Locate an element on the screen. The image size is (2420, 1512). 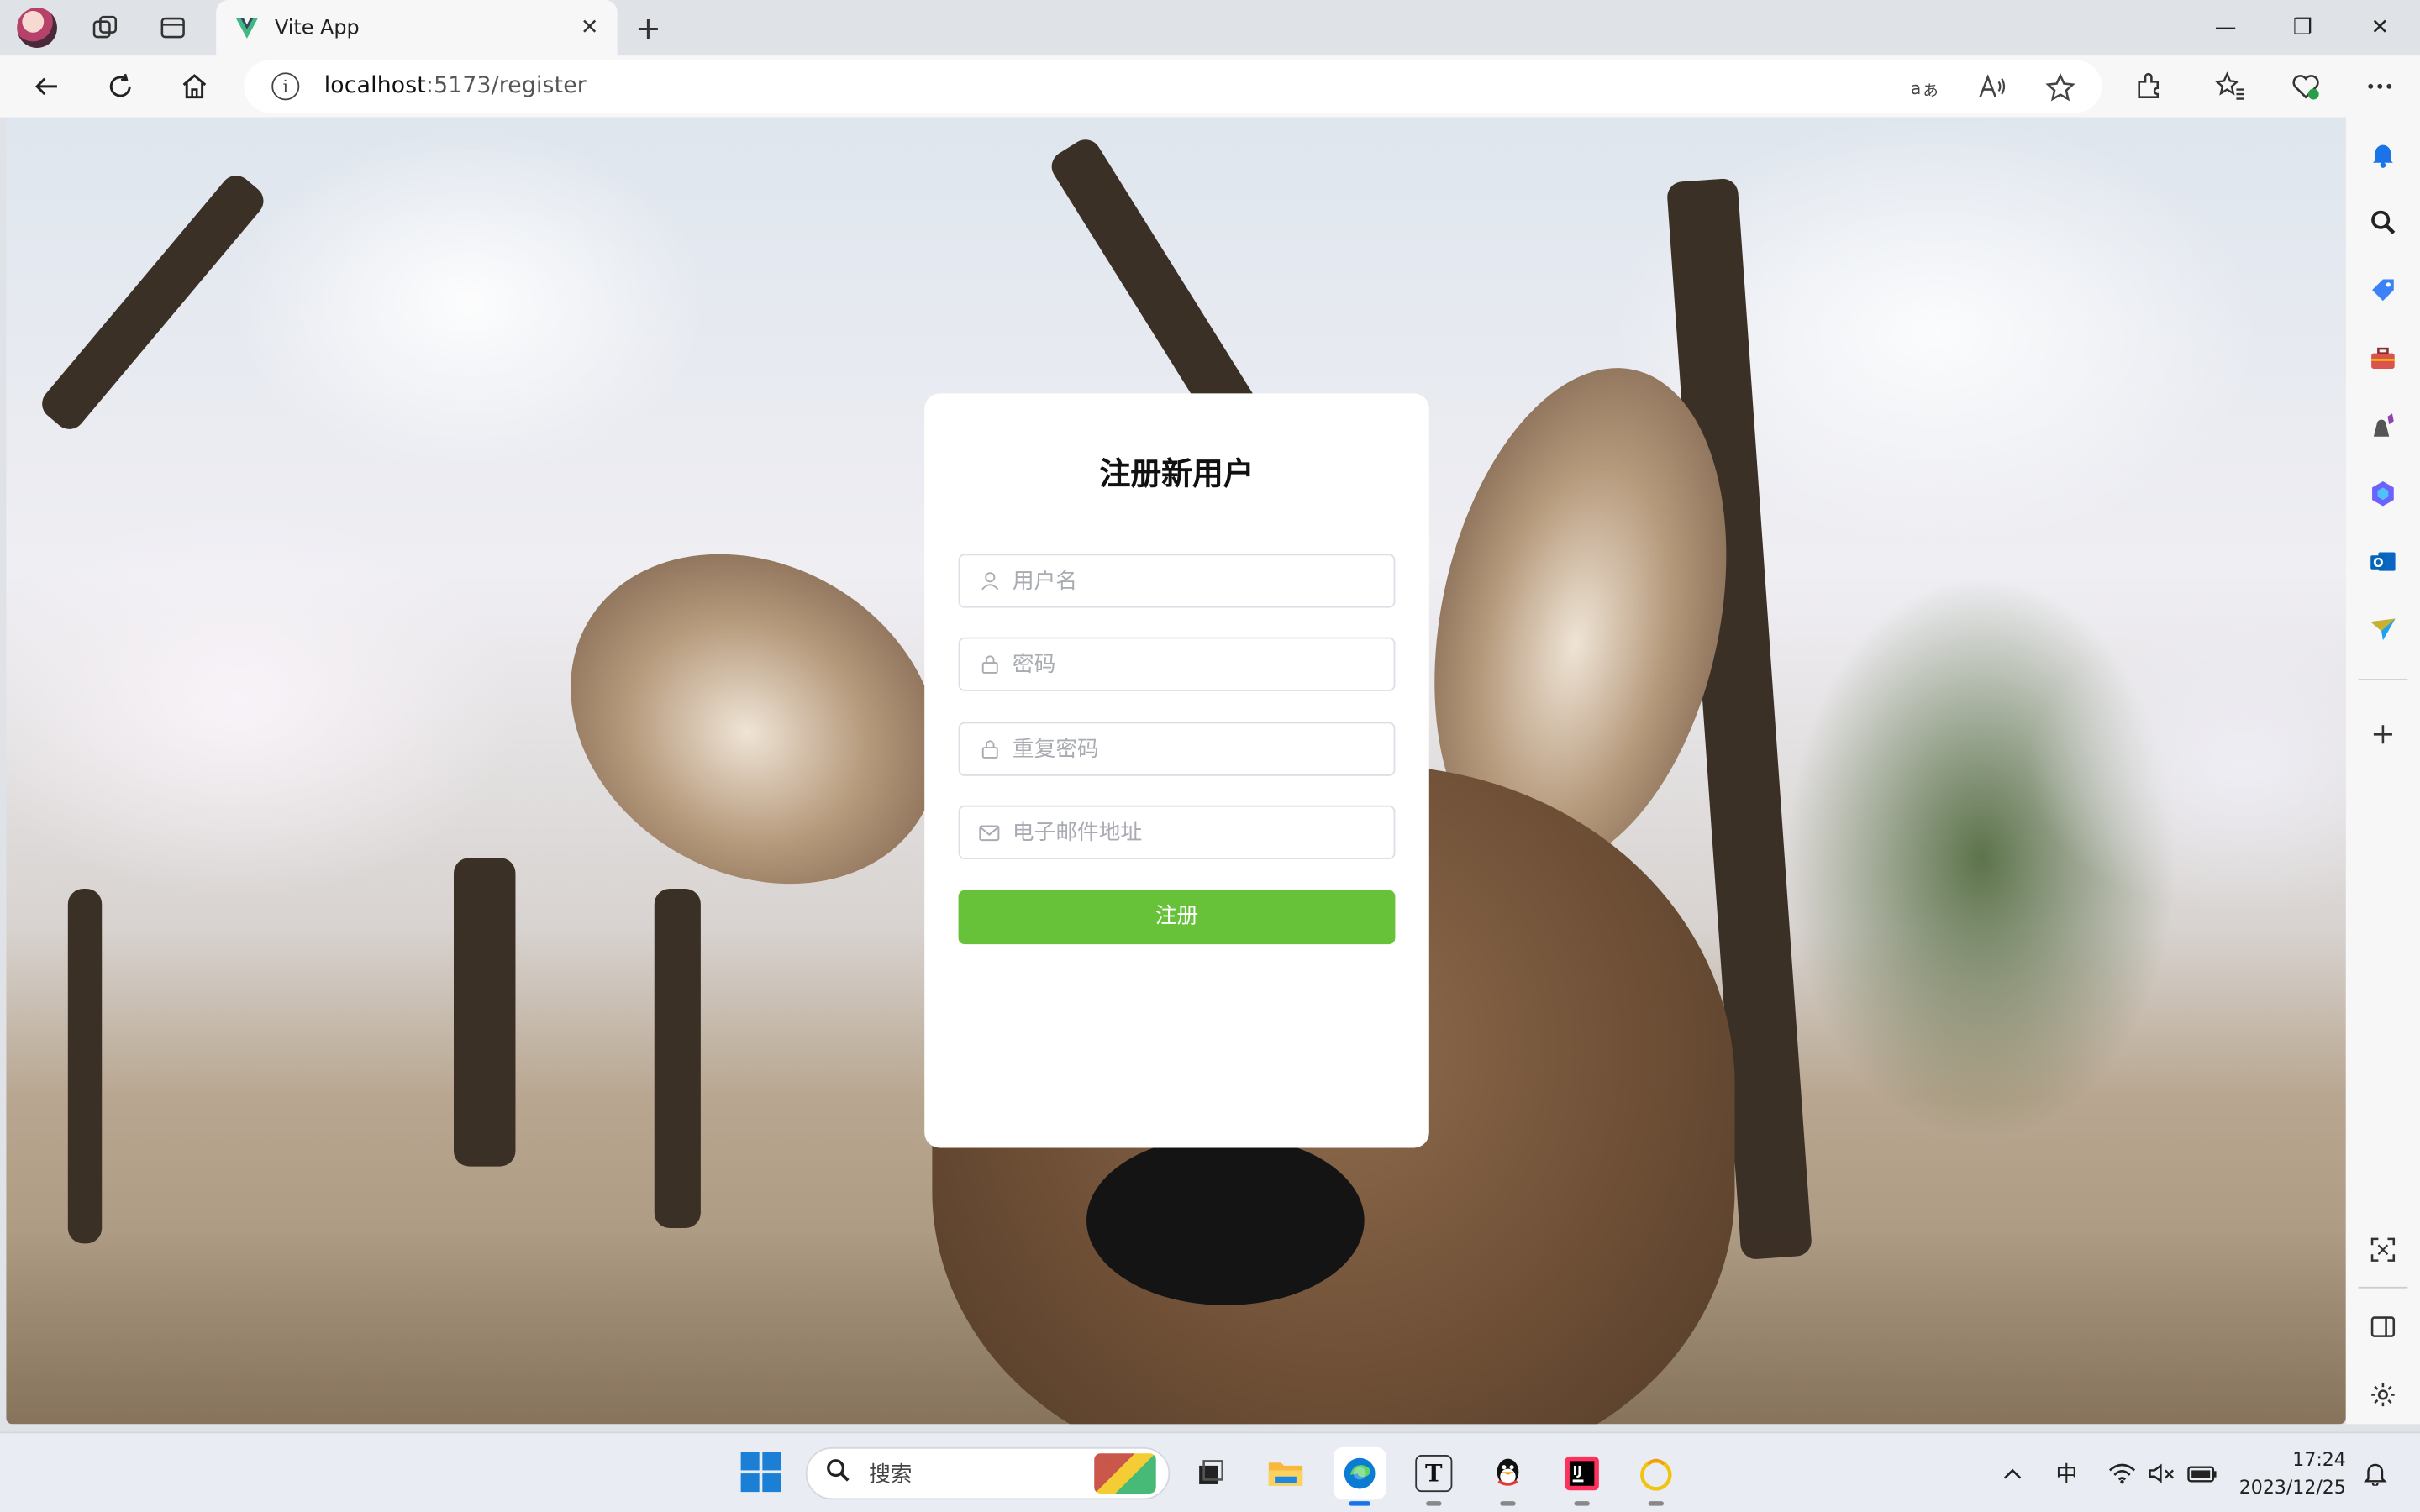
vite-logo-icon is located at coordinates (247, 28).